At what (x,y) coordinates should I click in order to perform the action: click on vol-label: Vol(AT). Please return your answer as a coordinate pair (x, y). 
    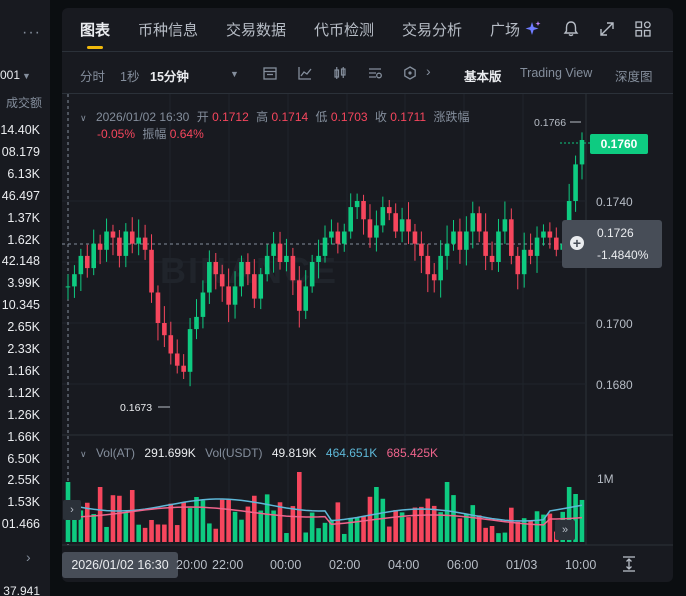
    Looking at the image, I should click on (115, 453).